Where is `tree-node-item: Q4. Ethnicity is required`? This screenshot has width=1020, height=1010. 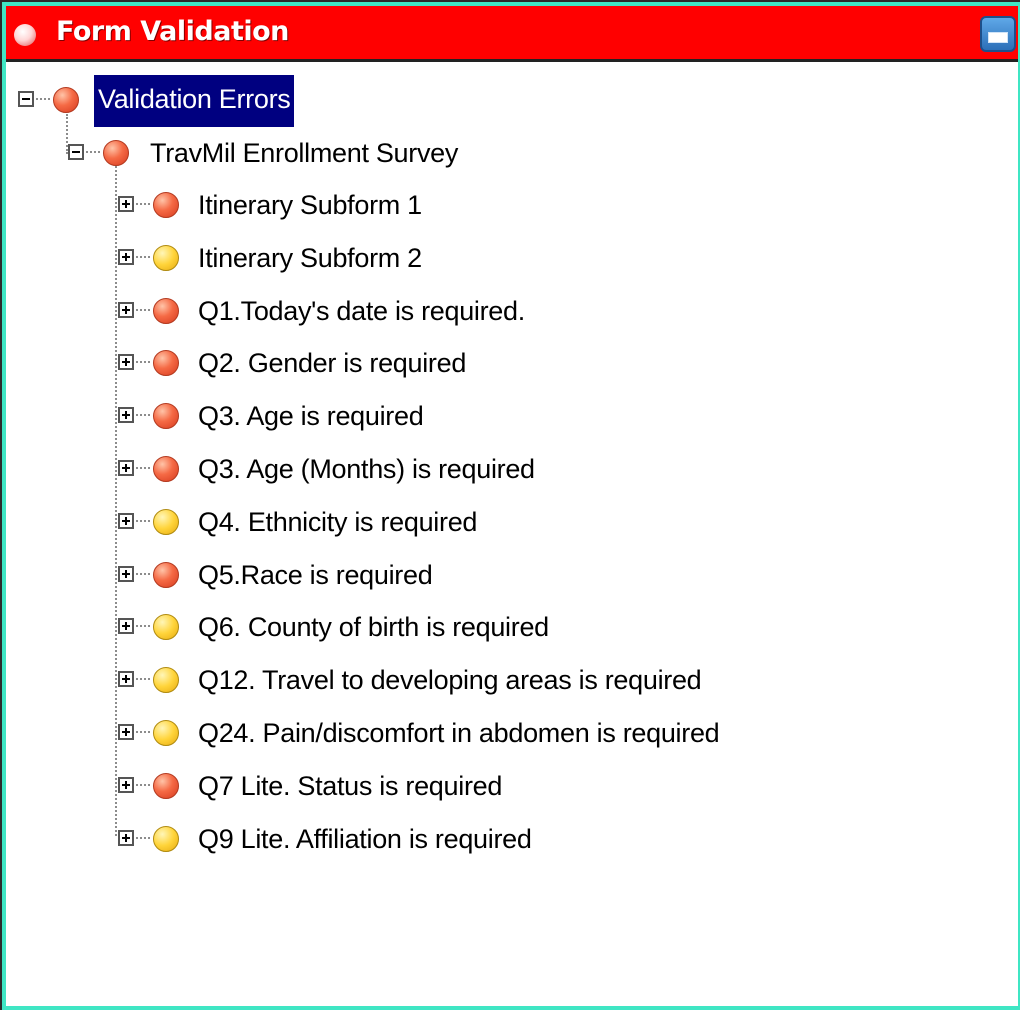 tree-node-item: Q4. Ethnicity is required is located at coordinates (456, 523).